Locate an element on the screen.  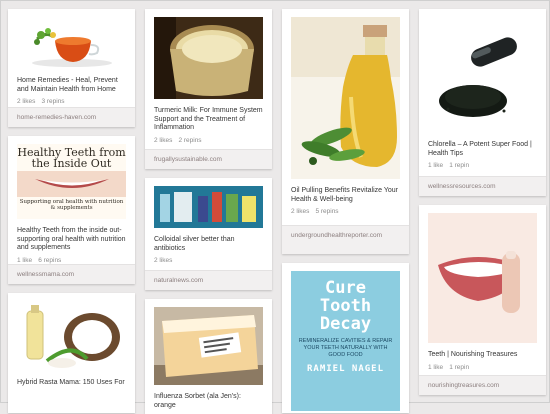
pin-image-smile is located at coordinates (482, 278).